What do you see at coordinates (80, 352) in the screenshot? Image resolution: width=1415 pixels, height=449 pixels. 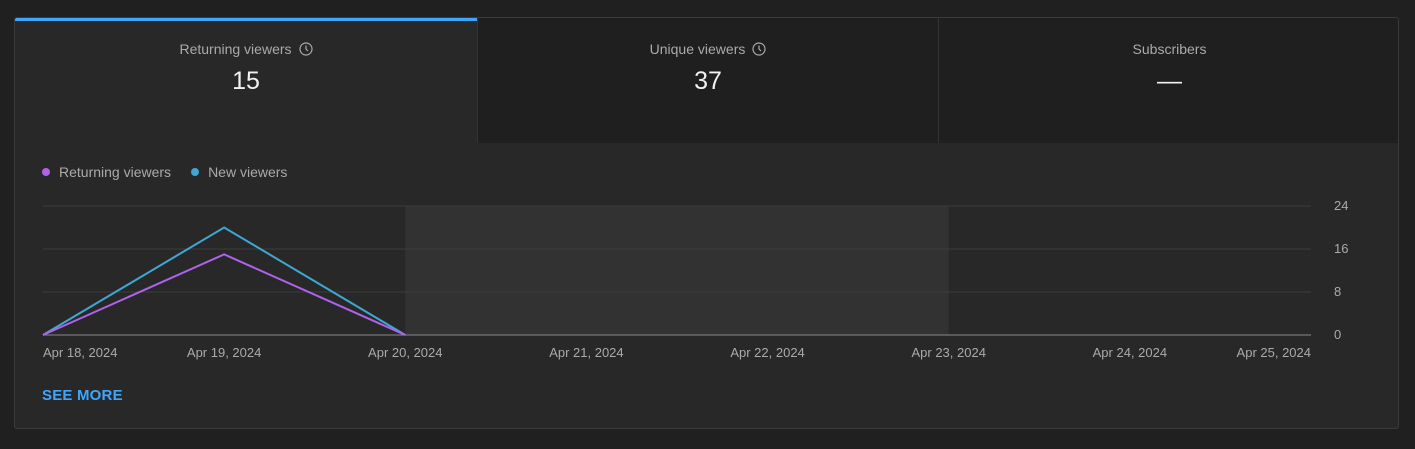 I see `x-tick-label: Apr 18, 2024` at bounding box center [80, 352].